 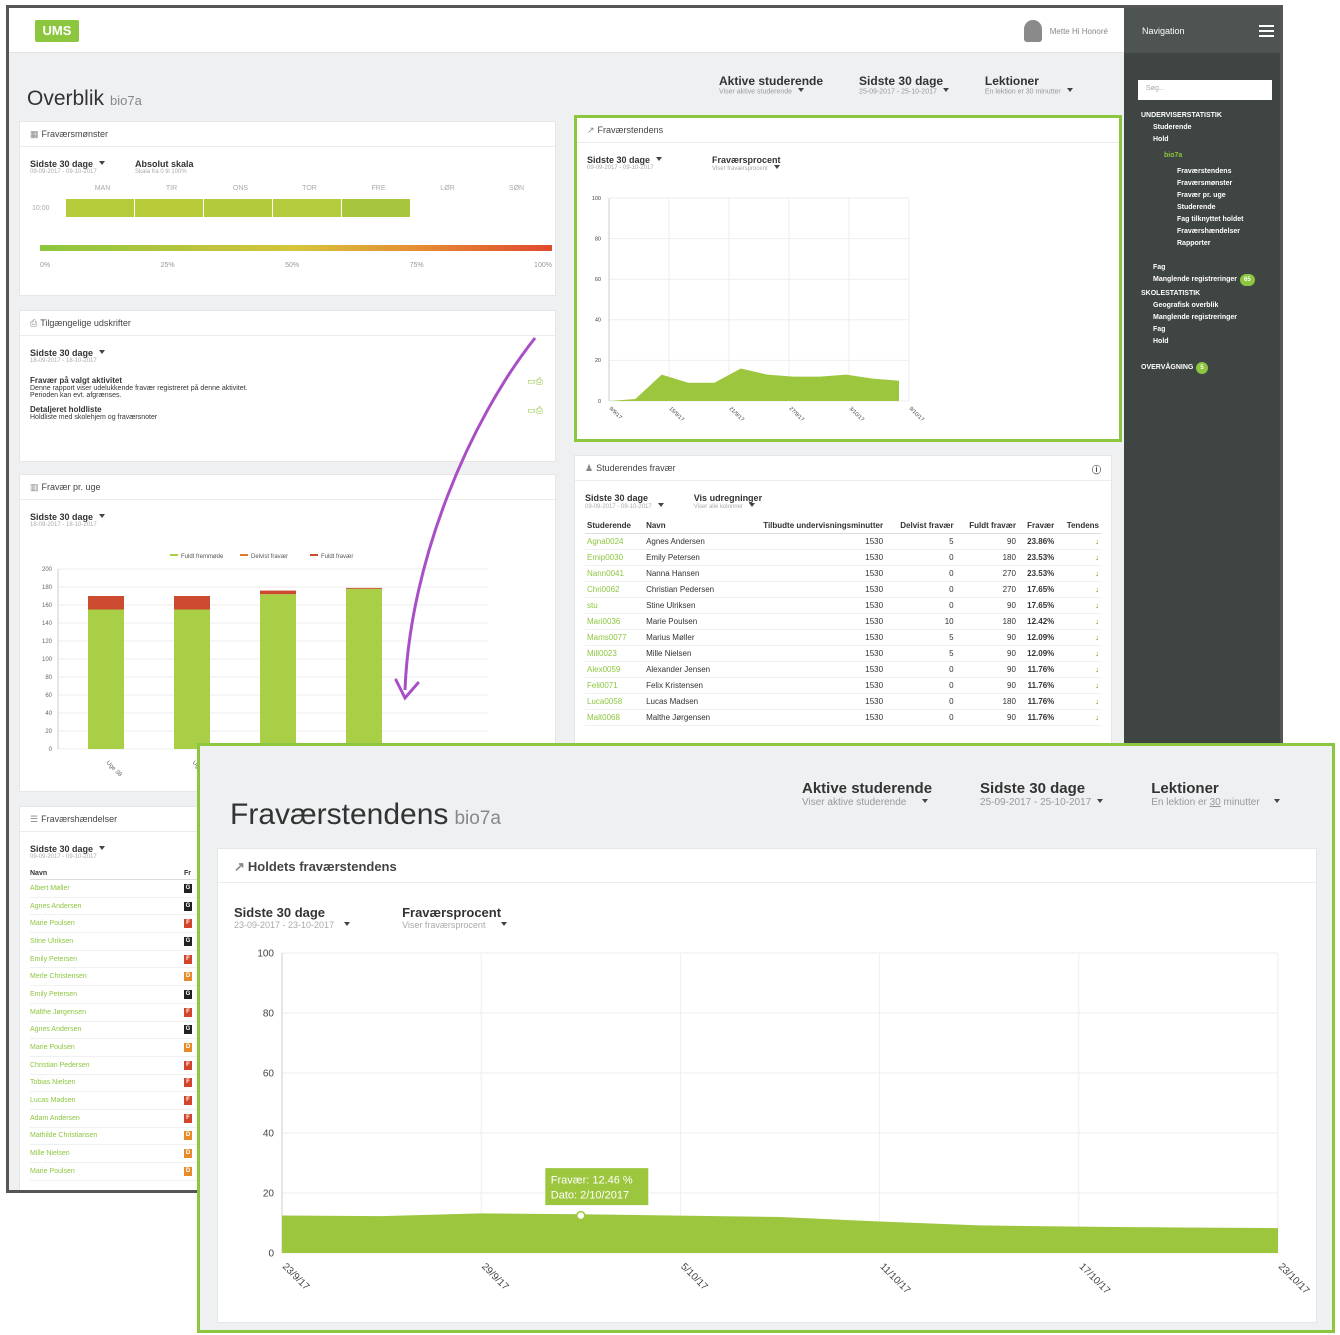 What do you see at coordinates (843, 574) in the screenshot?
I see `table-row: Nann0041 Nanna Hansen 1530 0 270 23.53% ↓` at bounding box center [843, 574].